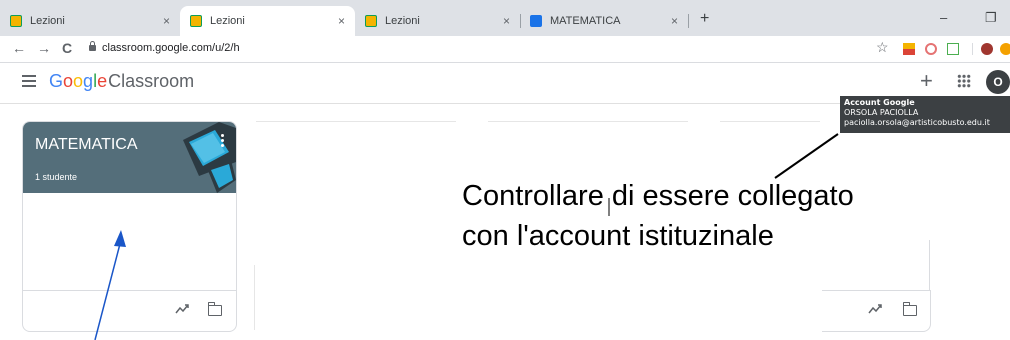 This screenshot has height=340, width=1010. Describe the element at coordinates (120, 238) in the screenshot. I see `arrow-head` at that location.